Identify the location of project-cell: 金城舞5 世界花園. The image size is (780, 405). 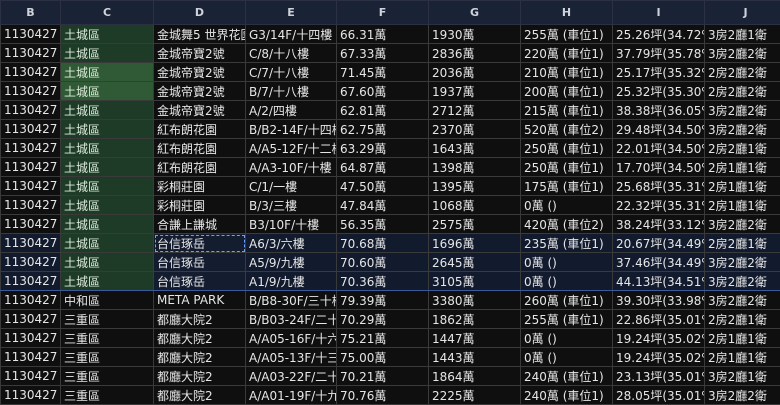
(199, 34).